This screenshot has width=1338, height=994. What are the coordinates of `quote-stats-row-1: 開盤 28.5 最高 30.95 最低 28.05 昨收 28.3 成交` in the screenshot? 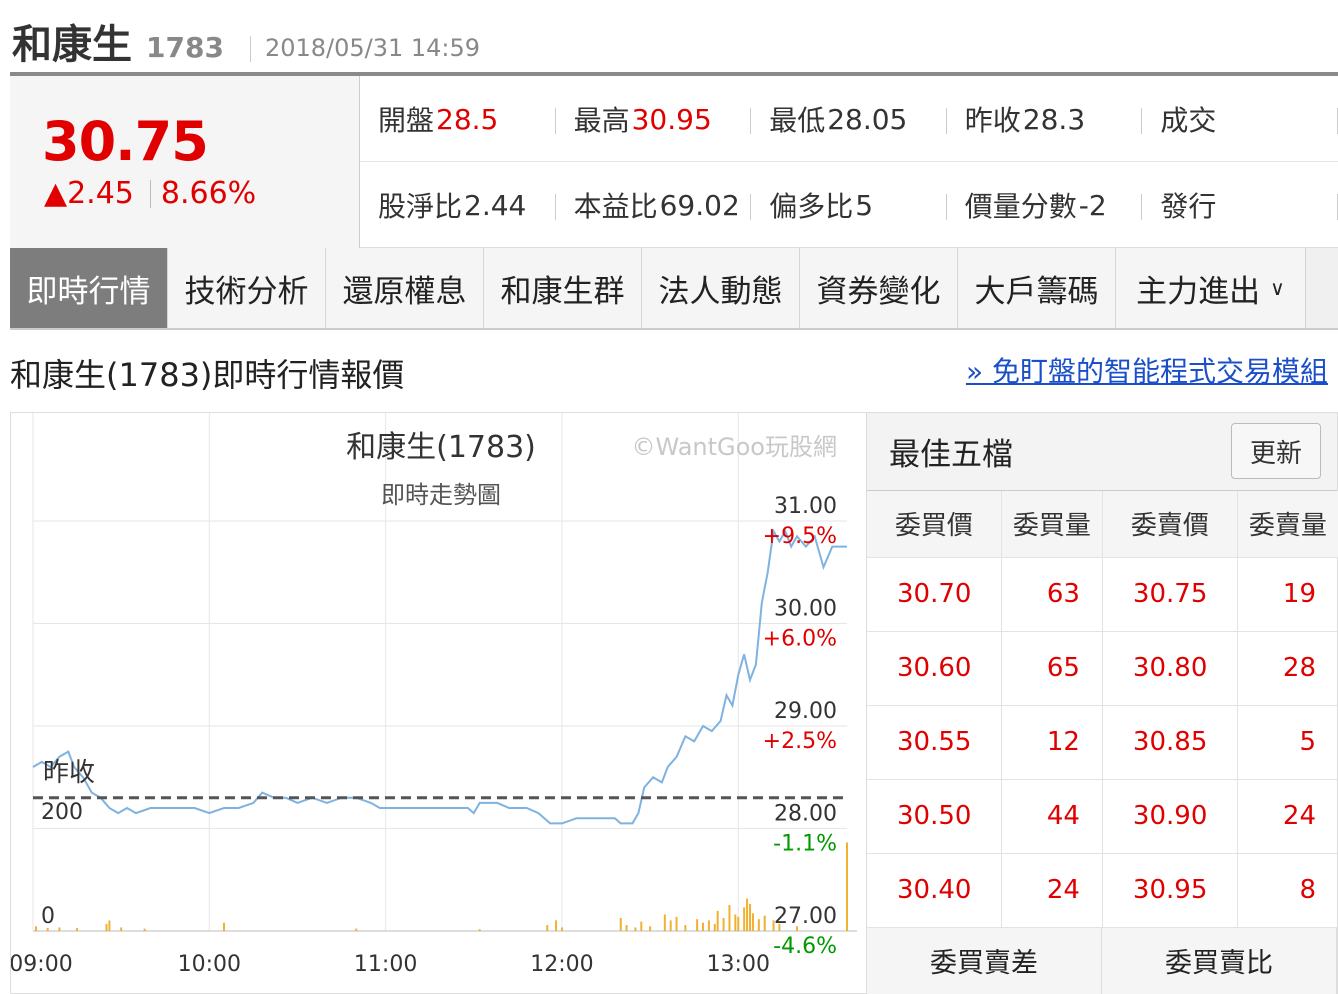 It's located at (849, 119).